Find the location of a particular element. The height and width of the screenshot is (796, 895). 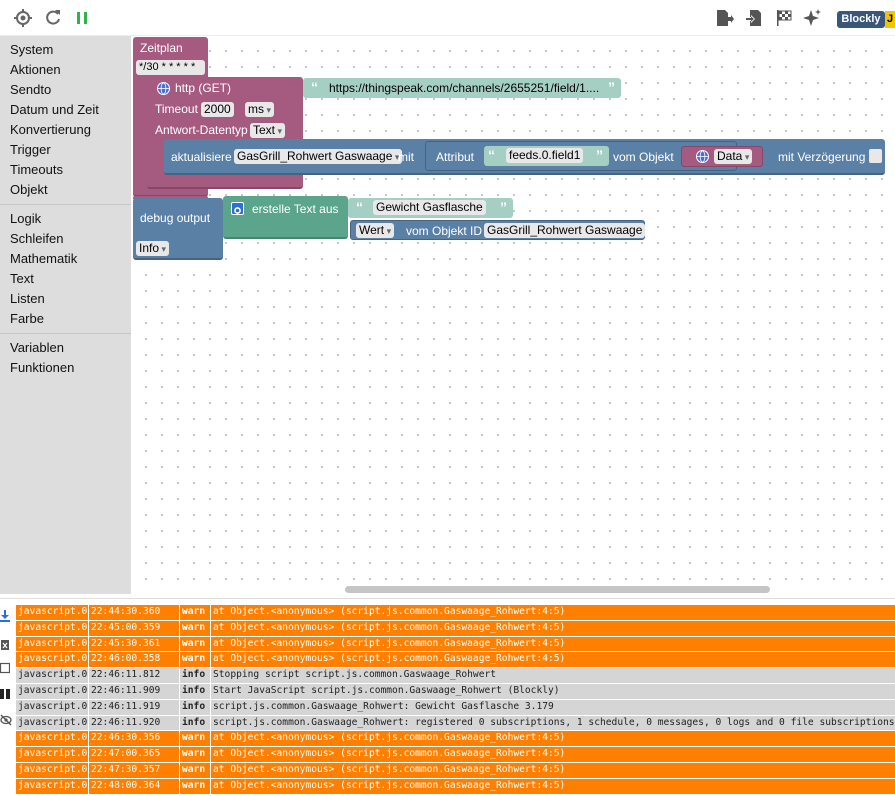

pause-icon is located at coordinates (83, 18).